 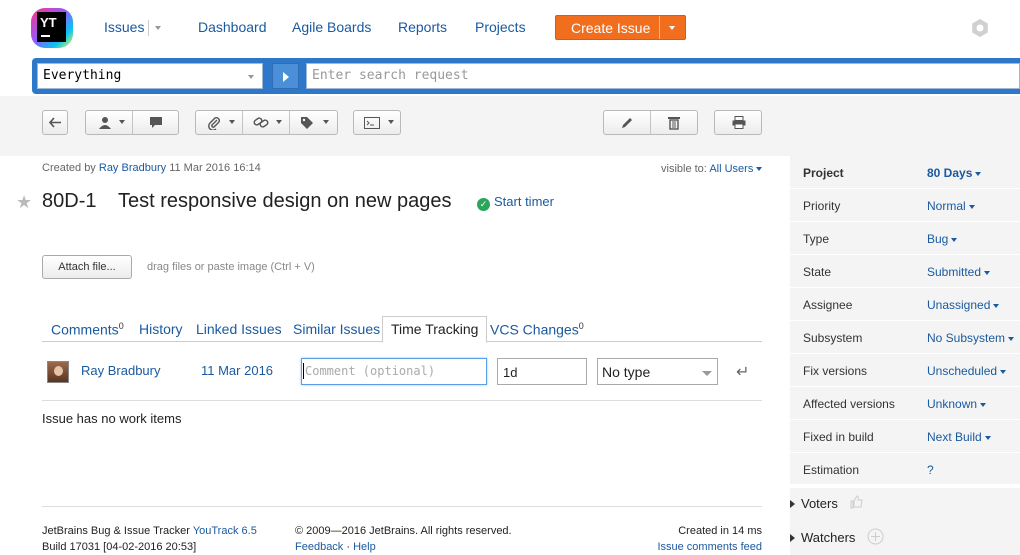 I want to click on field-value-text: Normal, so click(x=946, y=206).